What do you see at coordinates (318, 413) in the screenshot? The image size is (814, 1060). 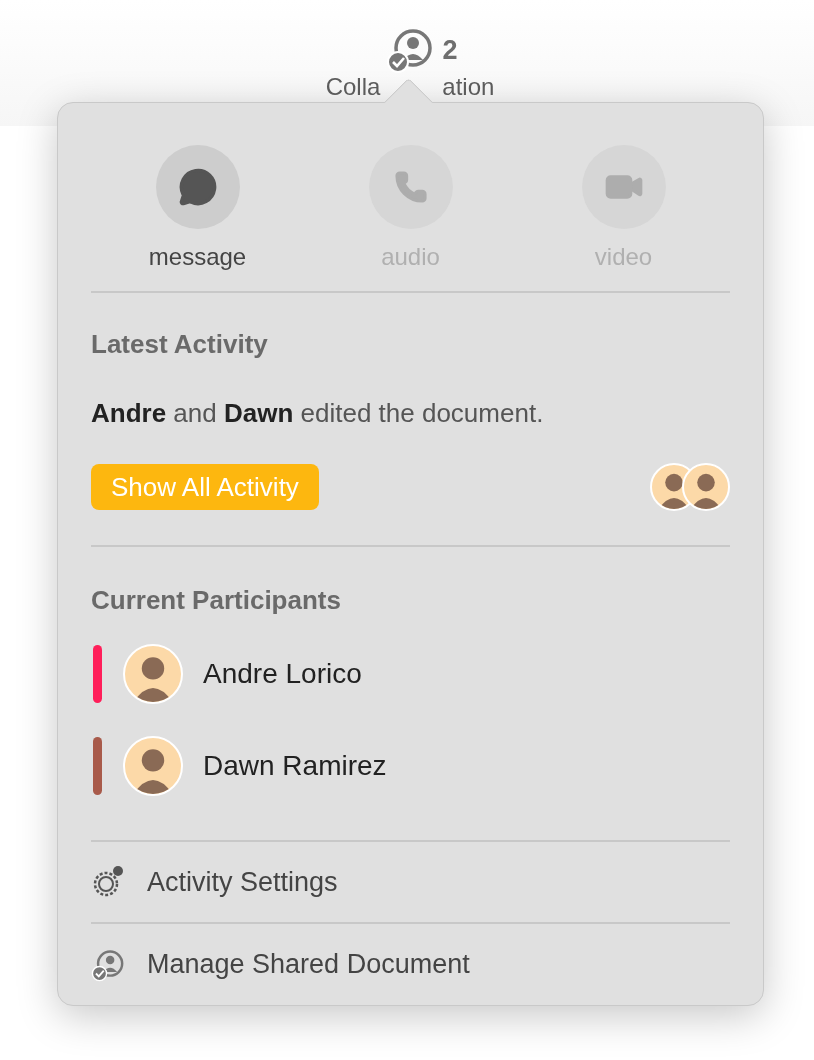 I see `activity-summary: Andre and Dawn edited the document.` at bounding box center [318, 413].